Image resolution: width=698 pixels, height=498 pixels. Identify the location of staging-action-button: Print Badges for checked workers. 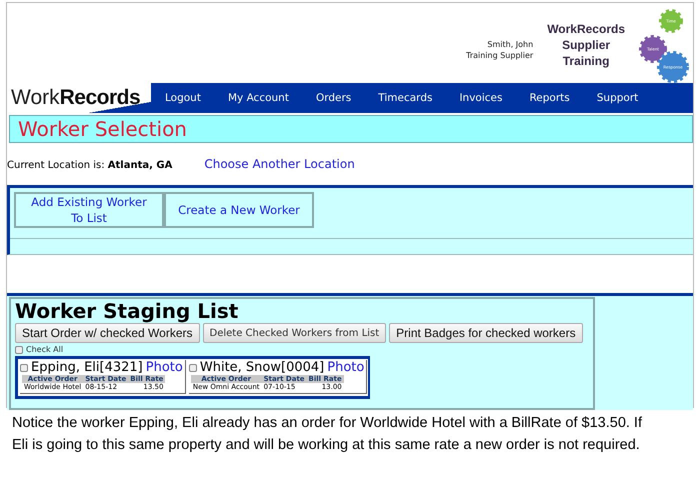
(486, 333).